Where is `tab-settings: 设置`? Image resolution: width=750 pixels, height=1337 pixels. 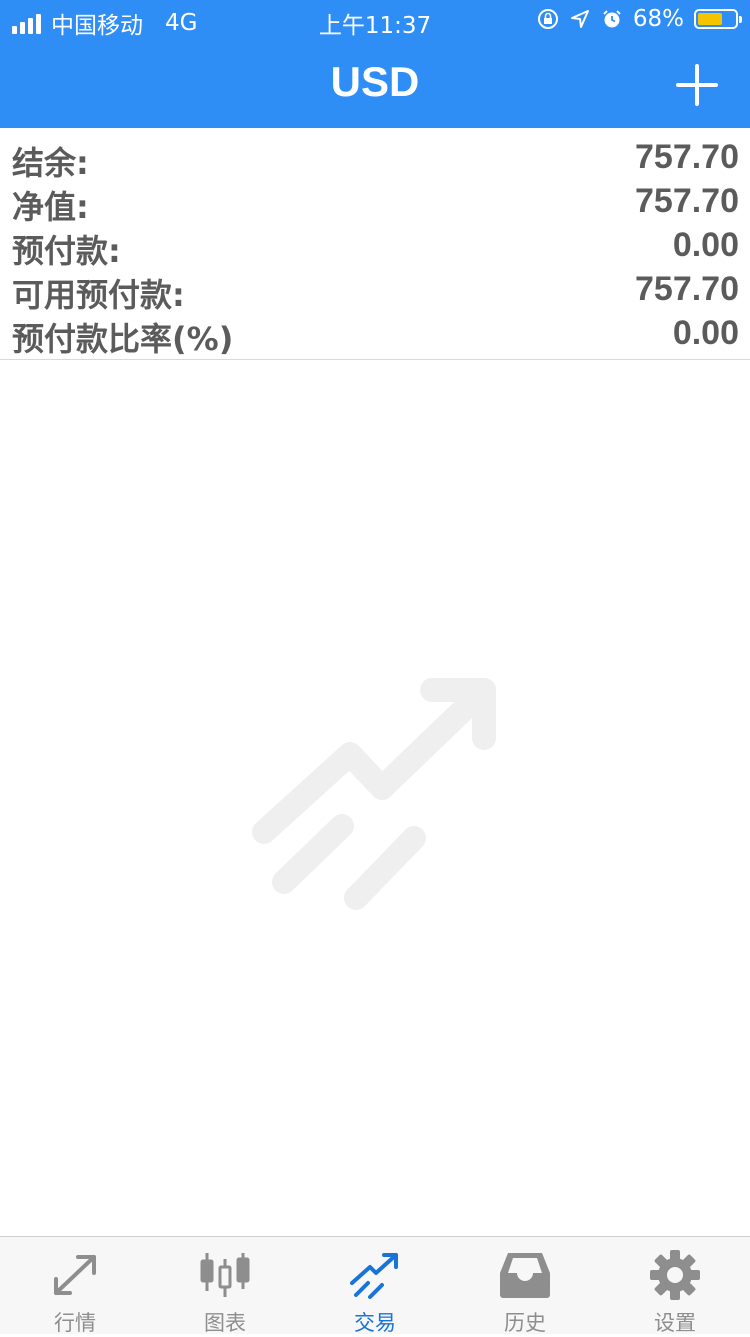 tab-settings: 设置 is located at coordinates (675, 1286).